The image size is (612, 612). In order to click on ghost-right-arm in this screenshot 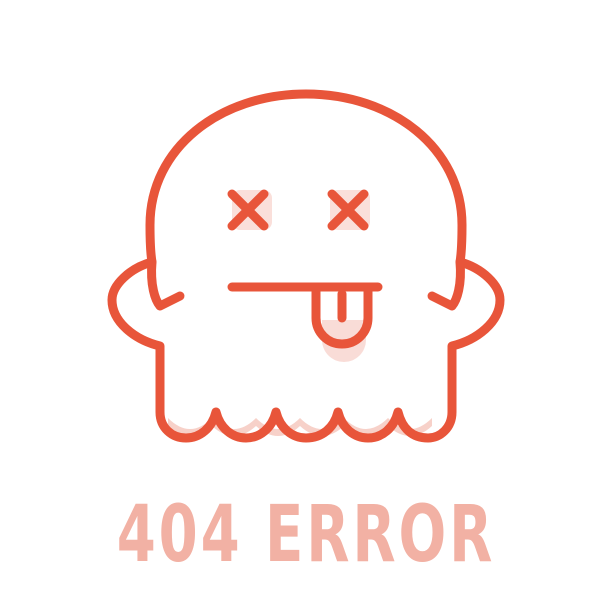, I will do `click(446, 284)`.